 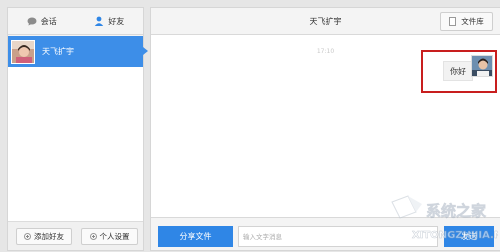 What do you see at coordinates (32, 21) in the screenshot?
I see `chat-bubble-icon` at bounding box center [32, 21].